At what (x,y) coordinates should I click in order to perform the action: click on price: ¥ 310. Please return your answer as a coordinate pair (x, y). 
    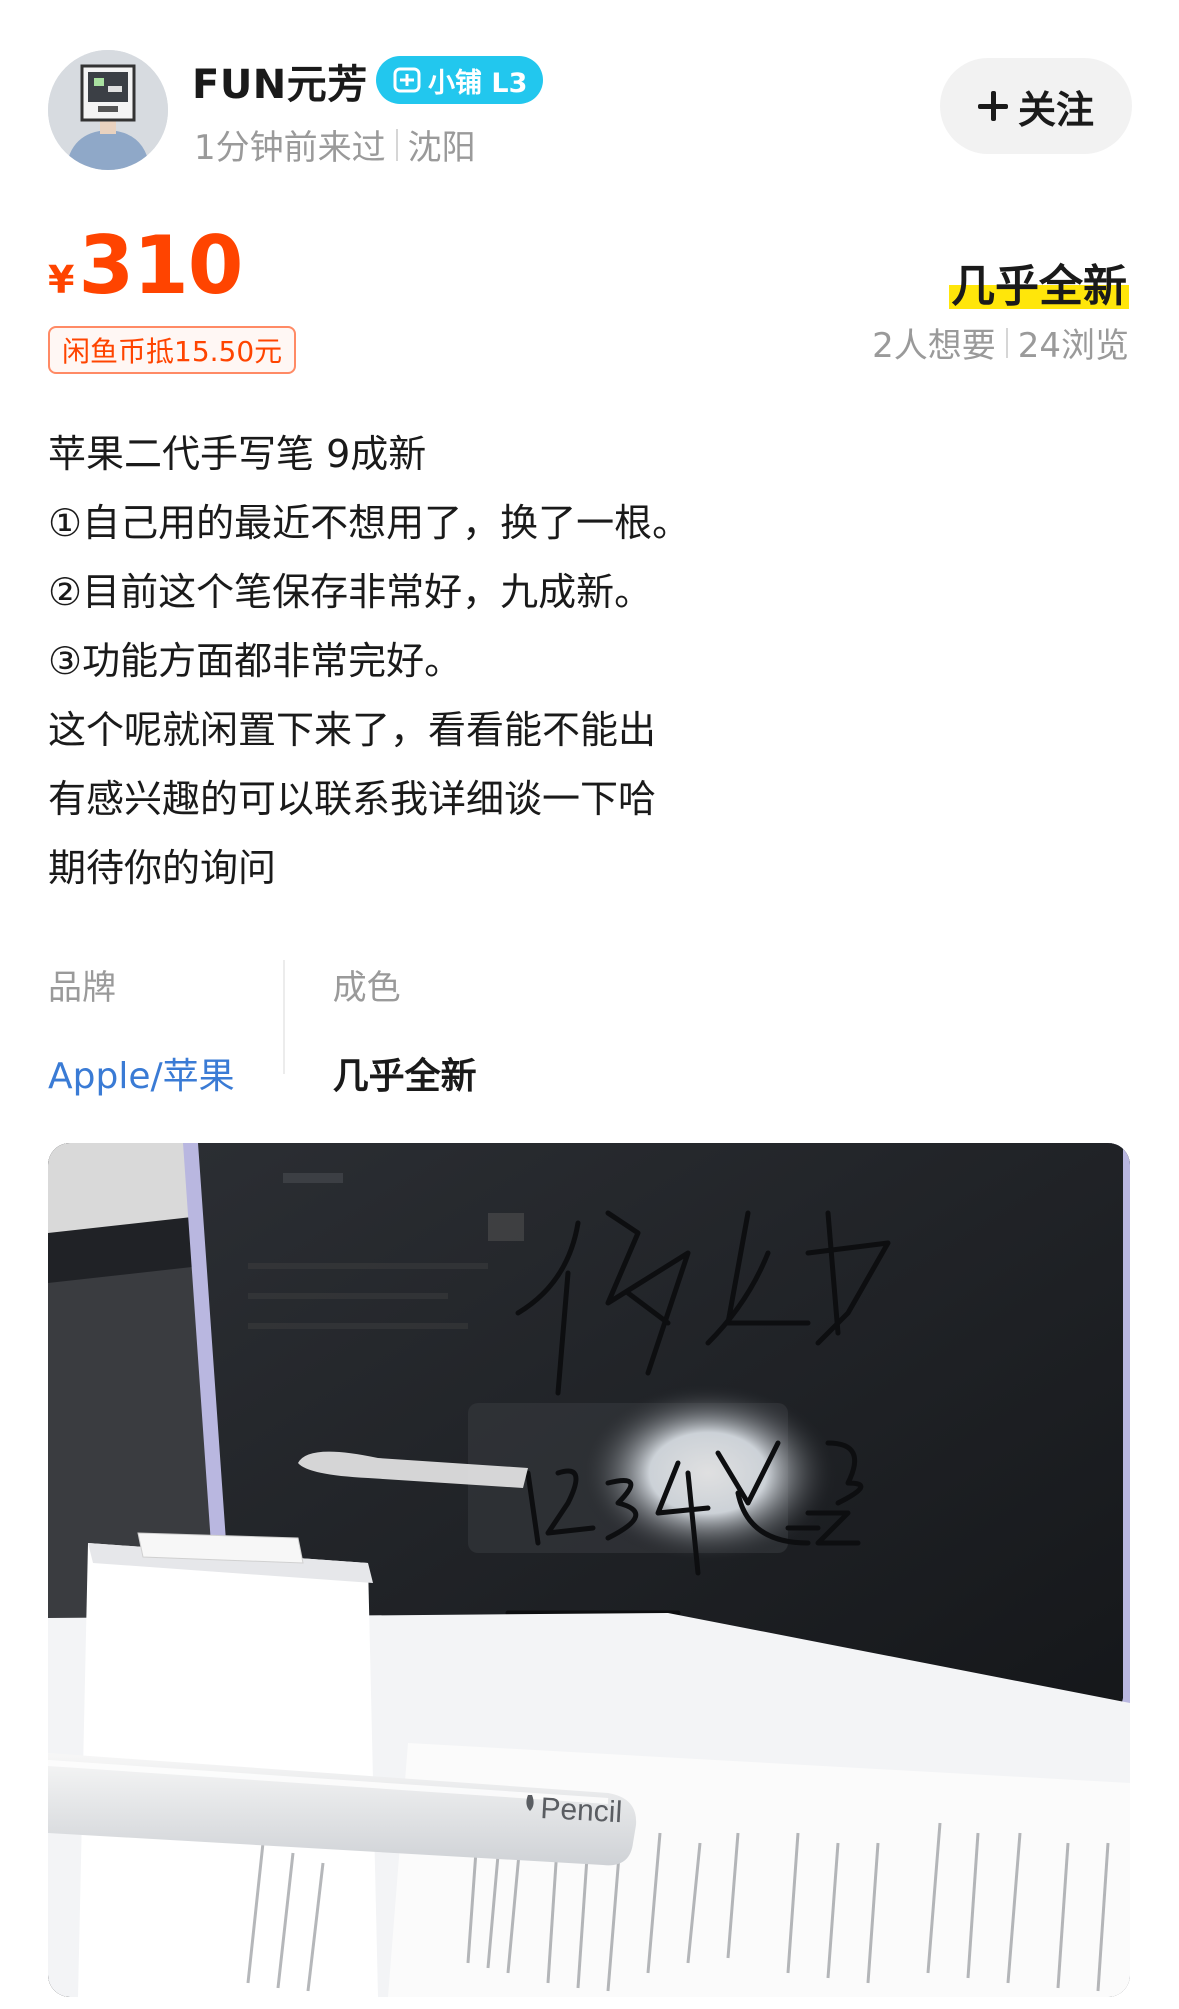
    Looking at the image, I should click on (145, 265).